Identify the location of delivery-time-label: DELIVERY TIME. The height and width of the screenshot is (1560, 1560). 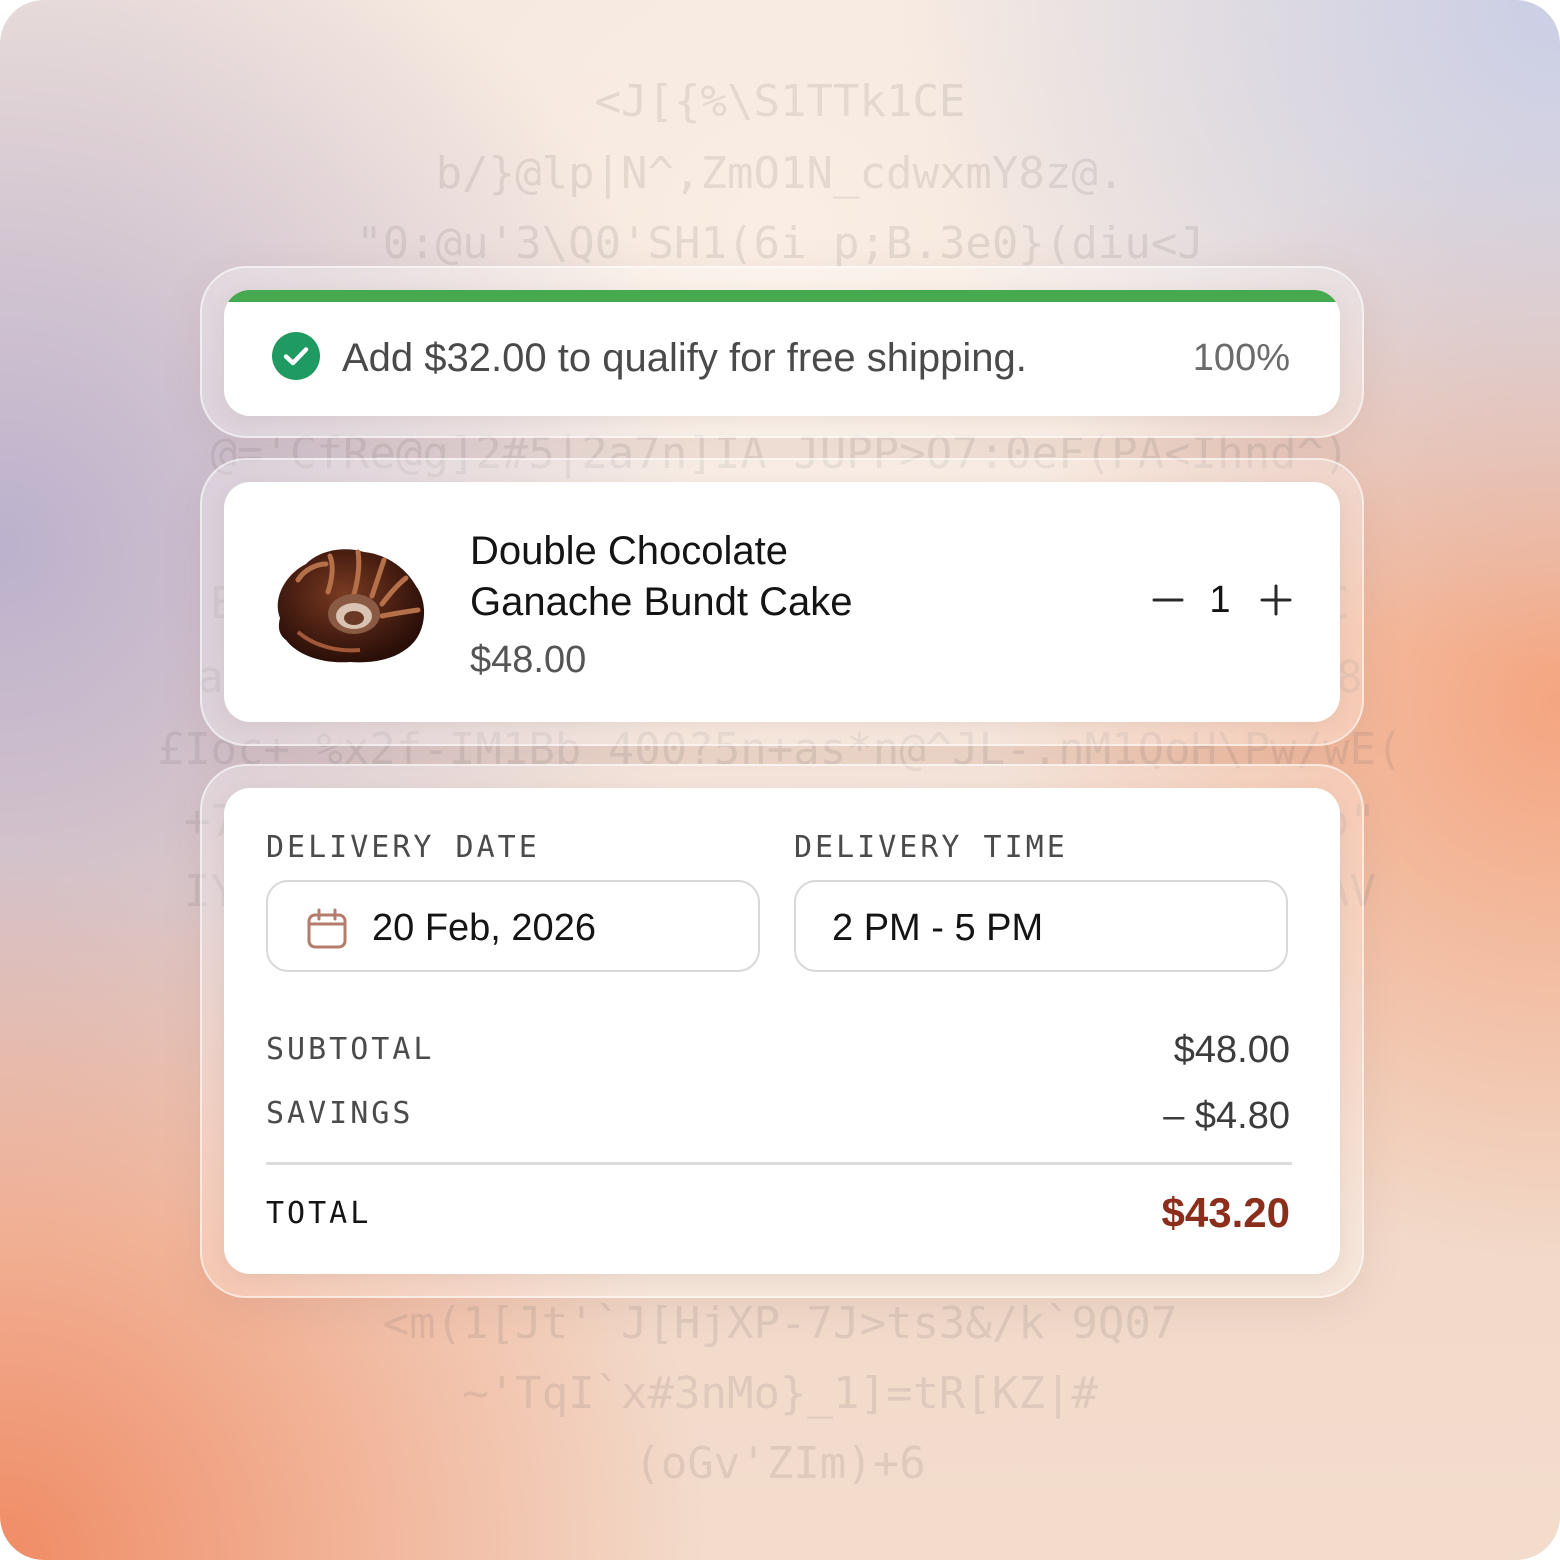
(931, 847).